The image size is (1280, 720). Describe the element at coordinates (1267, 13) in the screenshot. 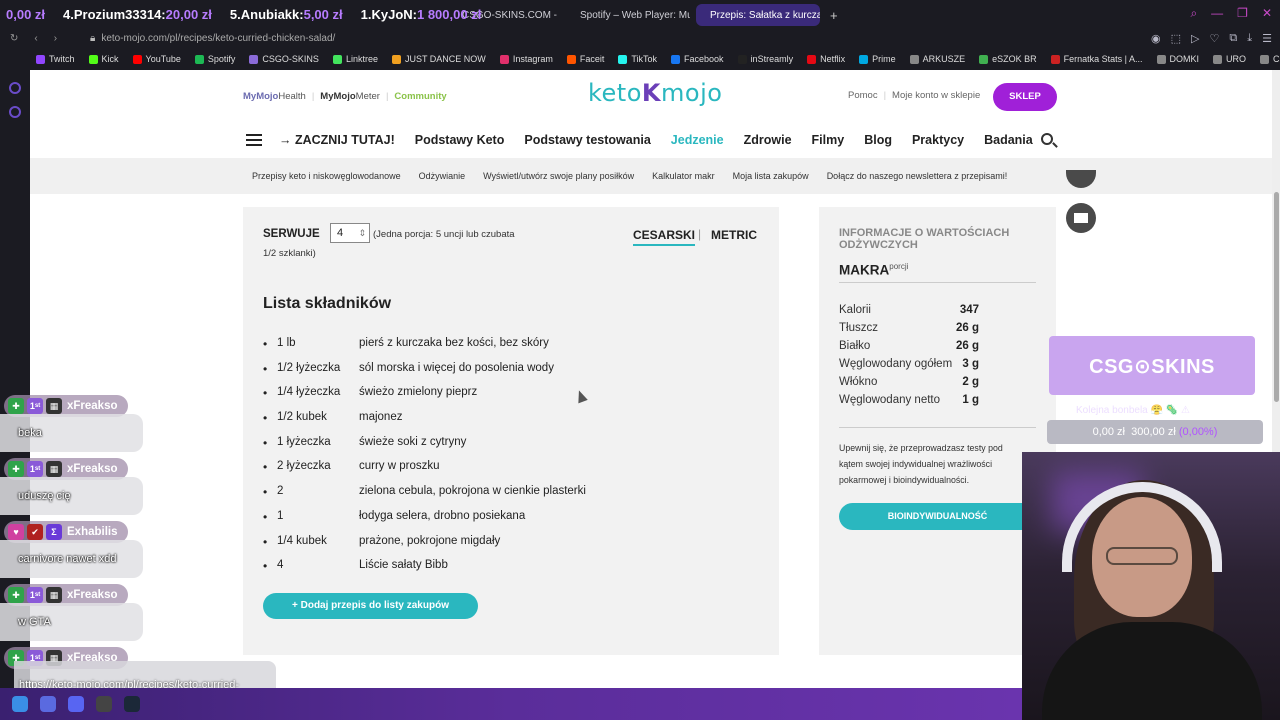

I see `close-icon: ✕` at that location.